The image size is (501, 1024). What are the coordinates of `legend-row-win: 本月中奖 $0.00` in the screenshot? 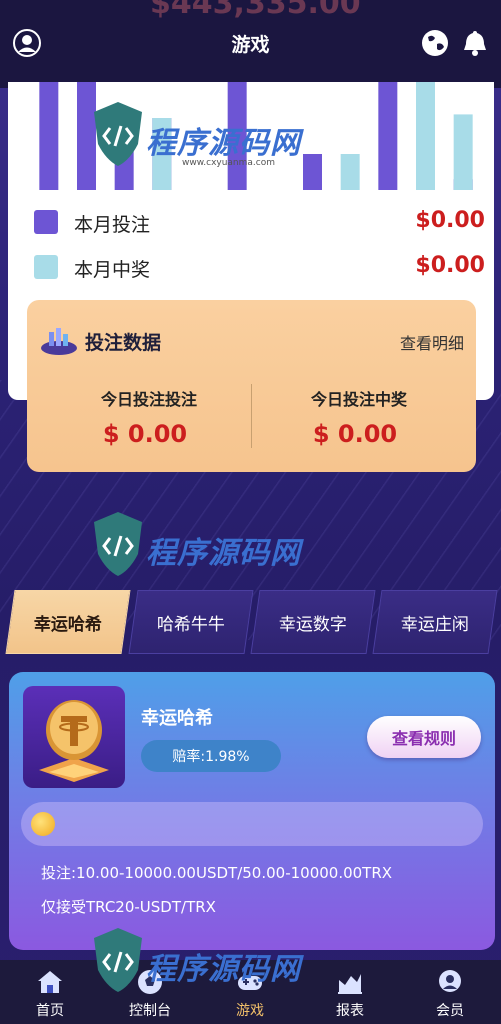 It's located at (261, 268).